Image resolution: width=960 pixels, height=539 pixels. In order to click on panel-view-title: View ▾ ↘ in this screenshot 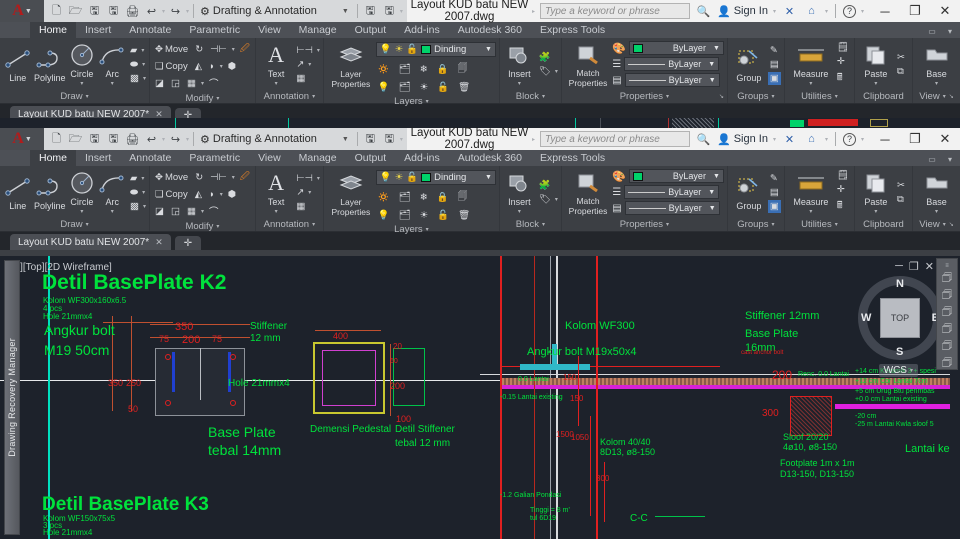, I will do `click(936, 96)`.